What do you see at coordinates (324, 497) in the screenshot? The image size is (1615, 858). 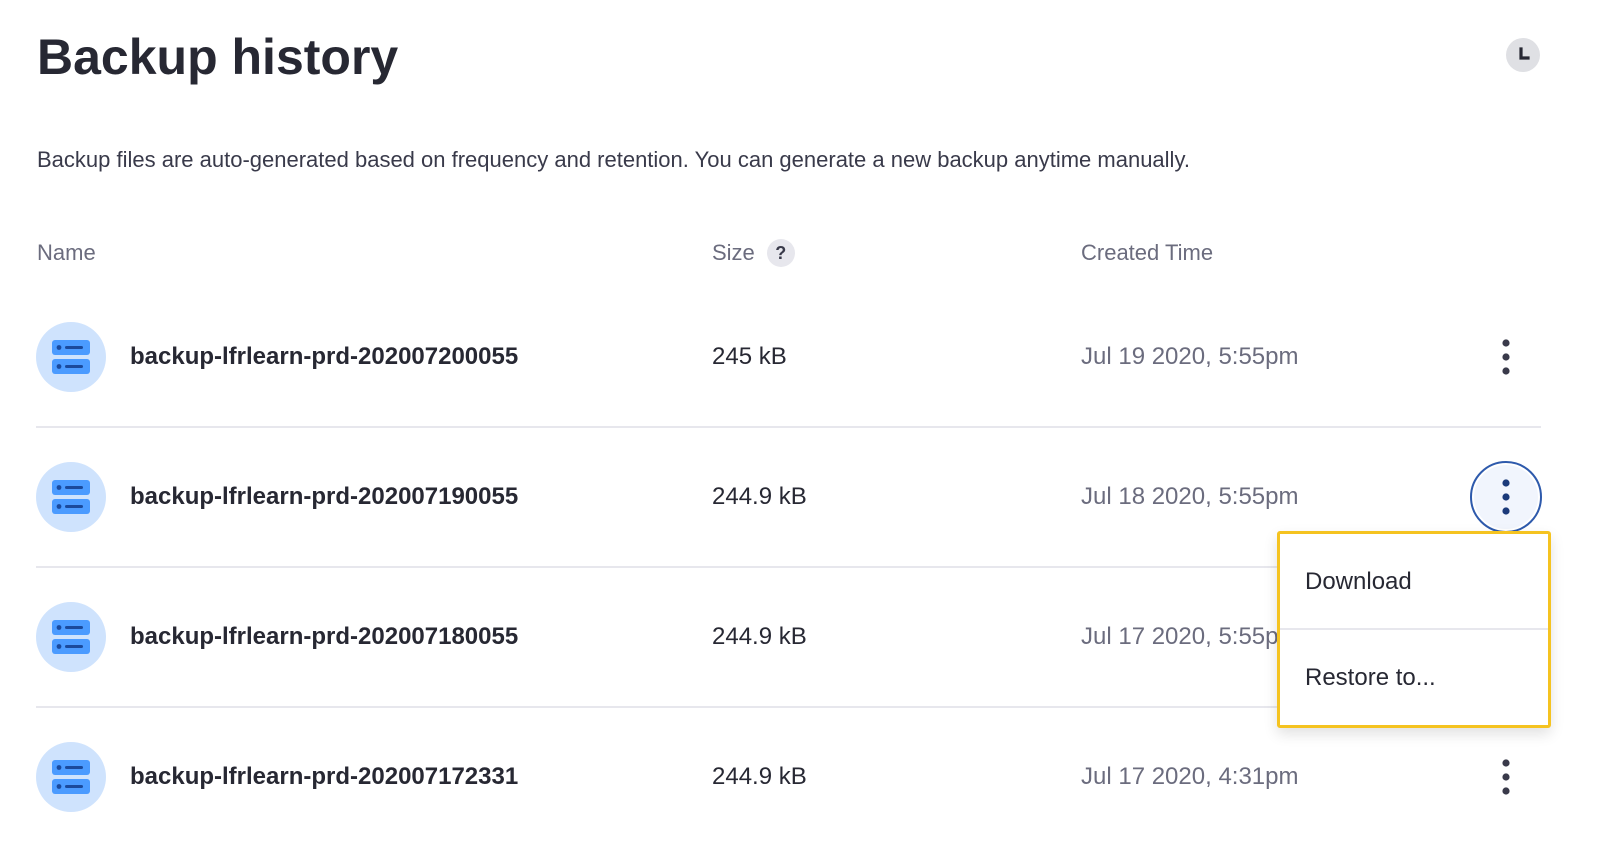 I see `backup-file-name: backup-lfrlearn-prd-202007190055` at bounding box center [324, 497].